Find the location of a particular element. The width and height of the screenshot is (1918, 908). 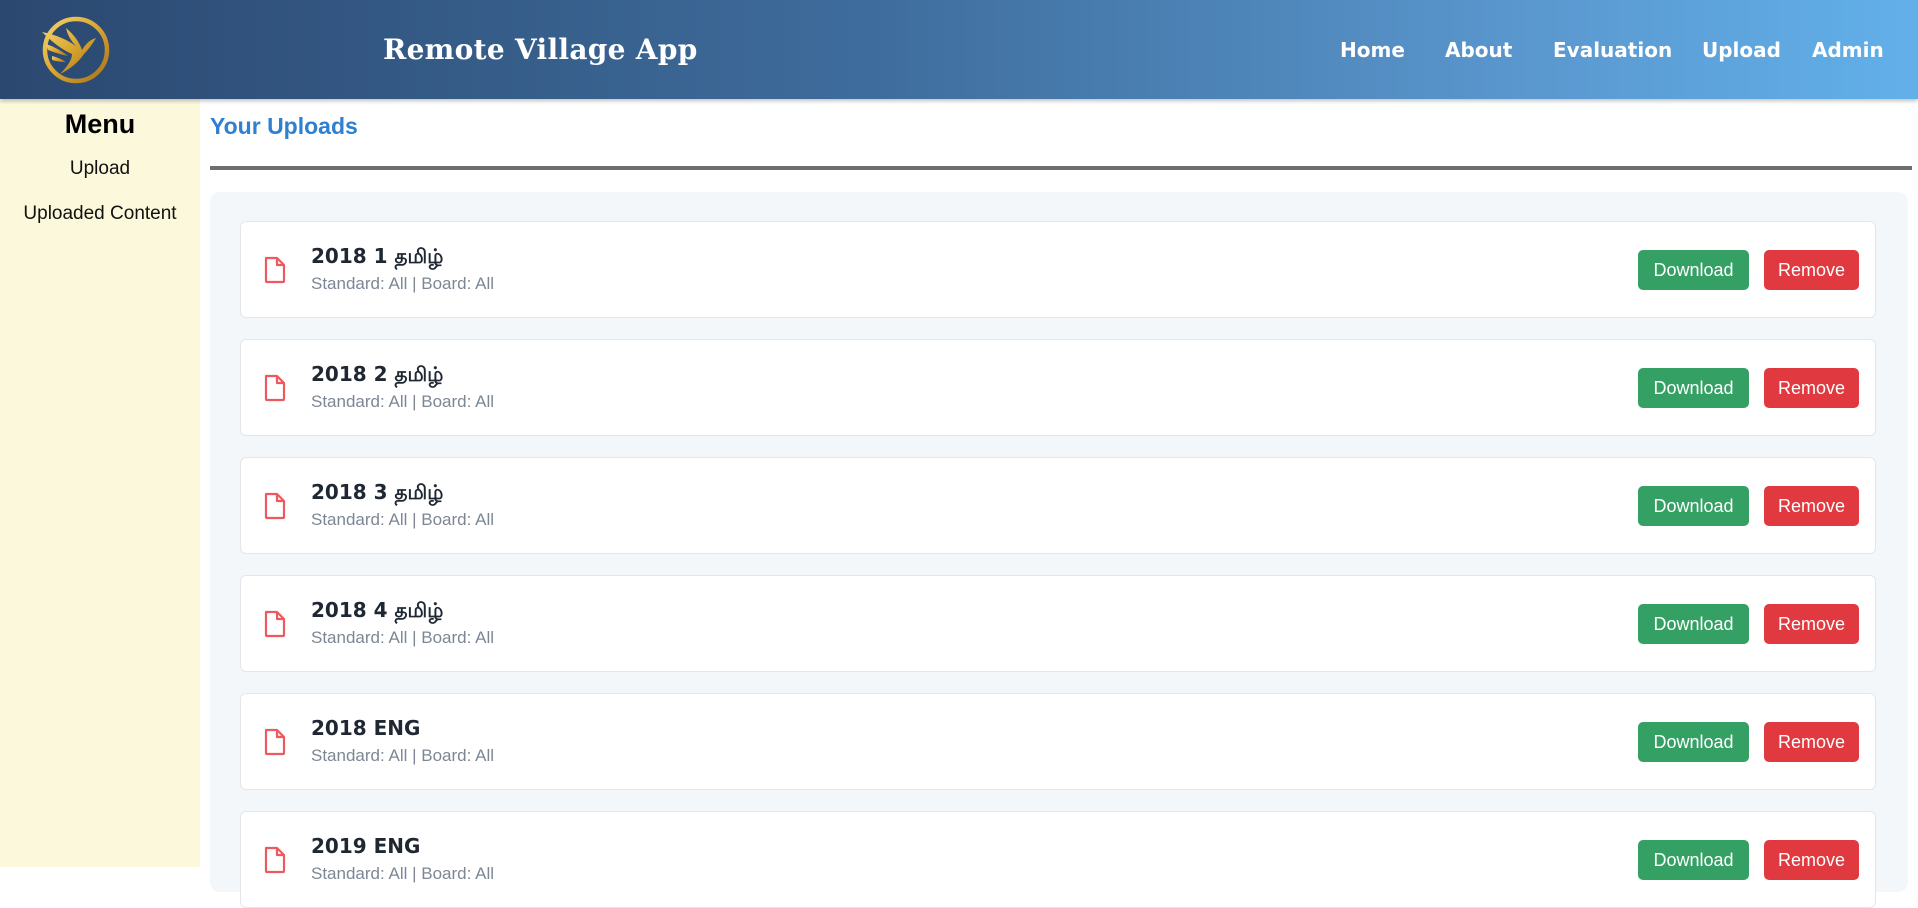

upload-title: 2018 ENG is located at coordinates (366, 728).